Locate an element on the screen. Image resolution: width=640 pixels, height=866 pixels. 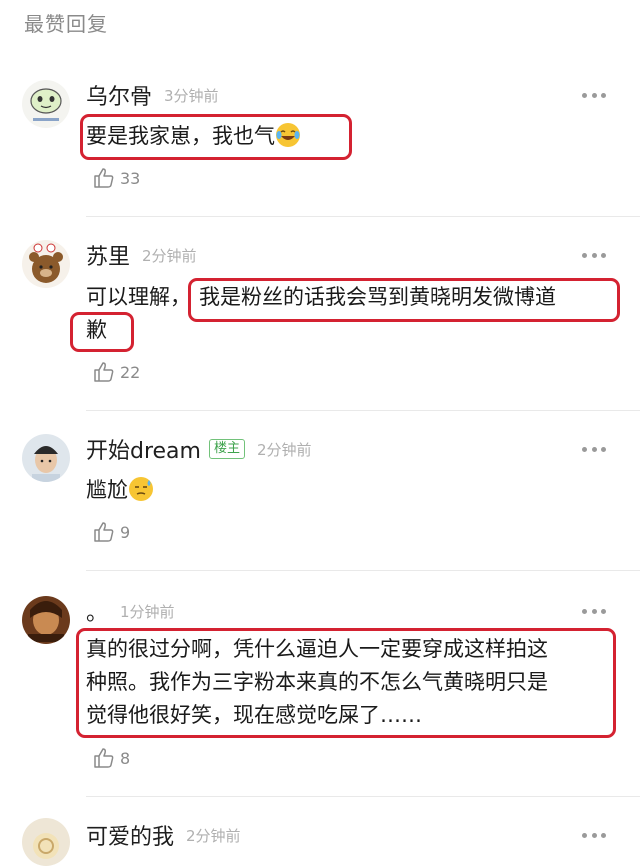
comment-line: 歉 is located at coordinates (96, 330).